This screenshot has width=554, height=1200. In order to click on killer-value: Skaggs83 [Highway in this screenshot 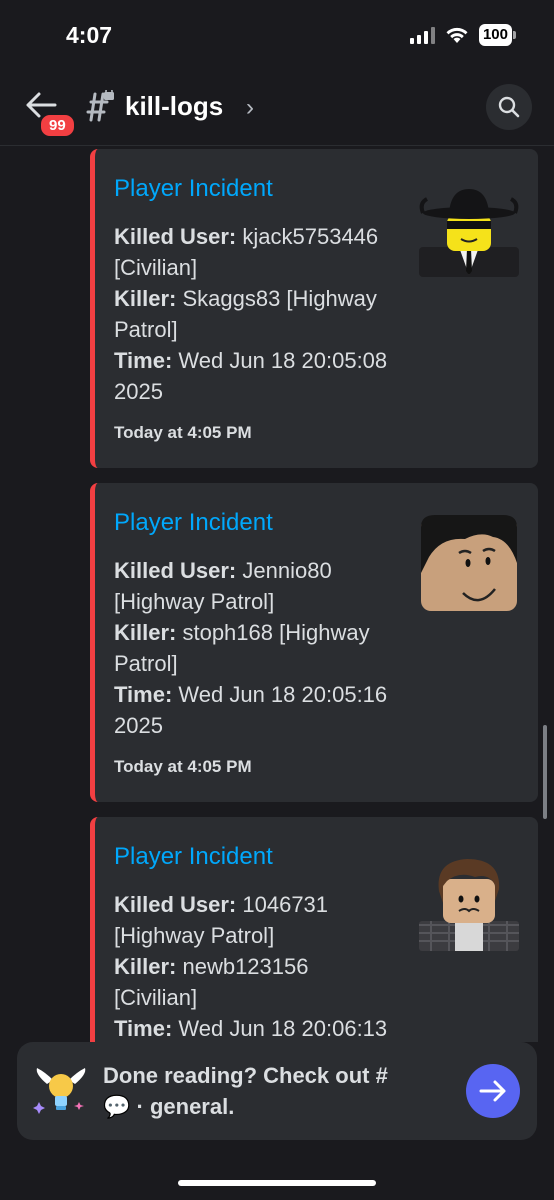, I will do `click(276, 298)`.